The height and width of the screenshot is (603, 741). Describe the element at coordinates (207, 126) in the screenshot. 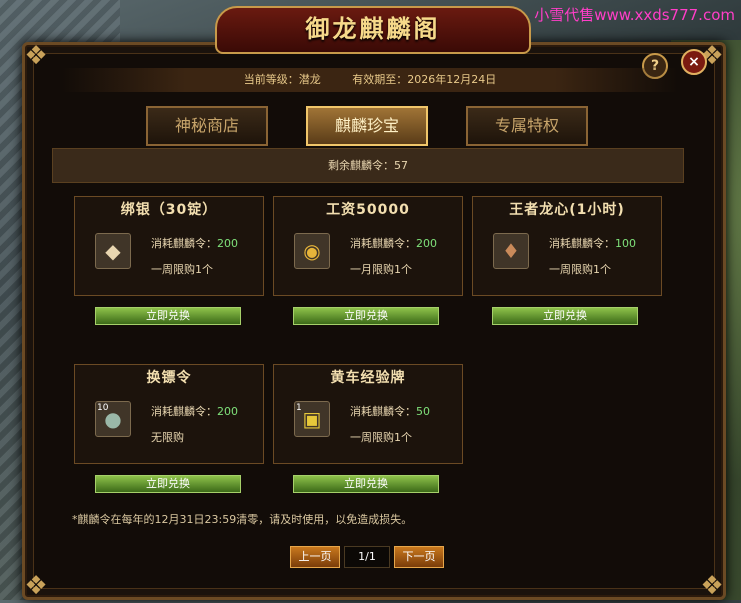

I see `tab-mystery-shop: 神秘商店` at that location.